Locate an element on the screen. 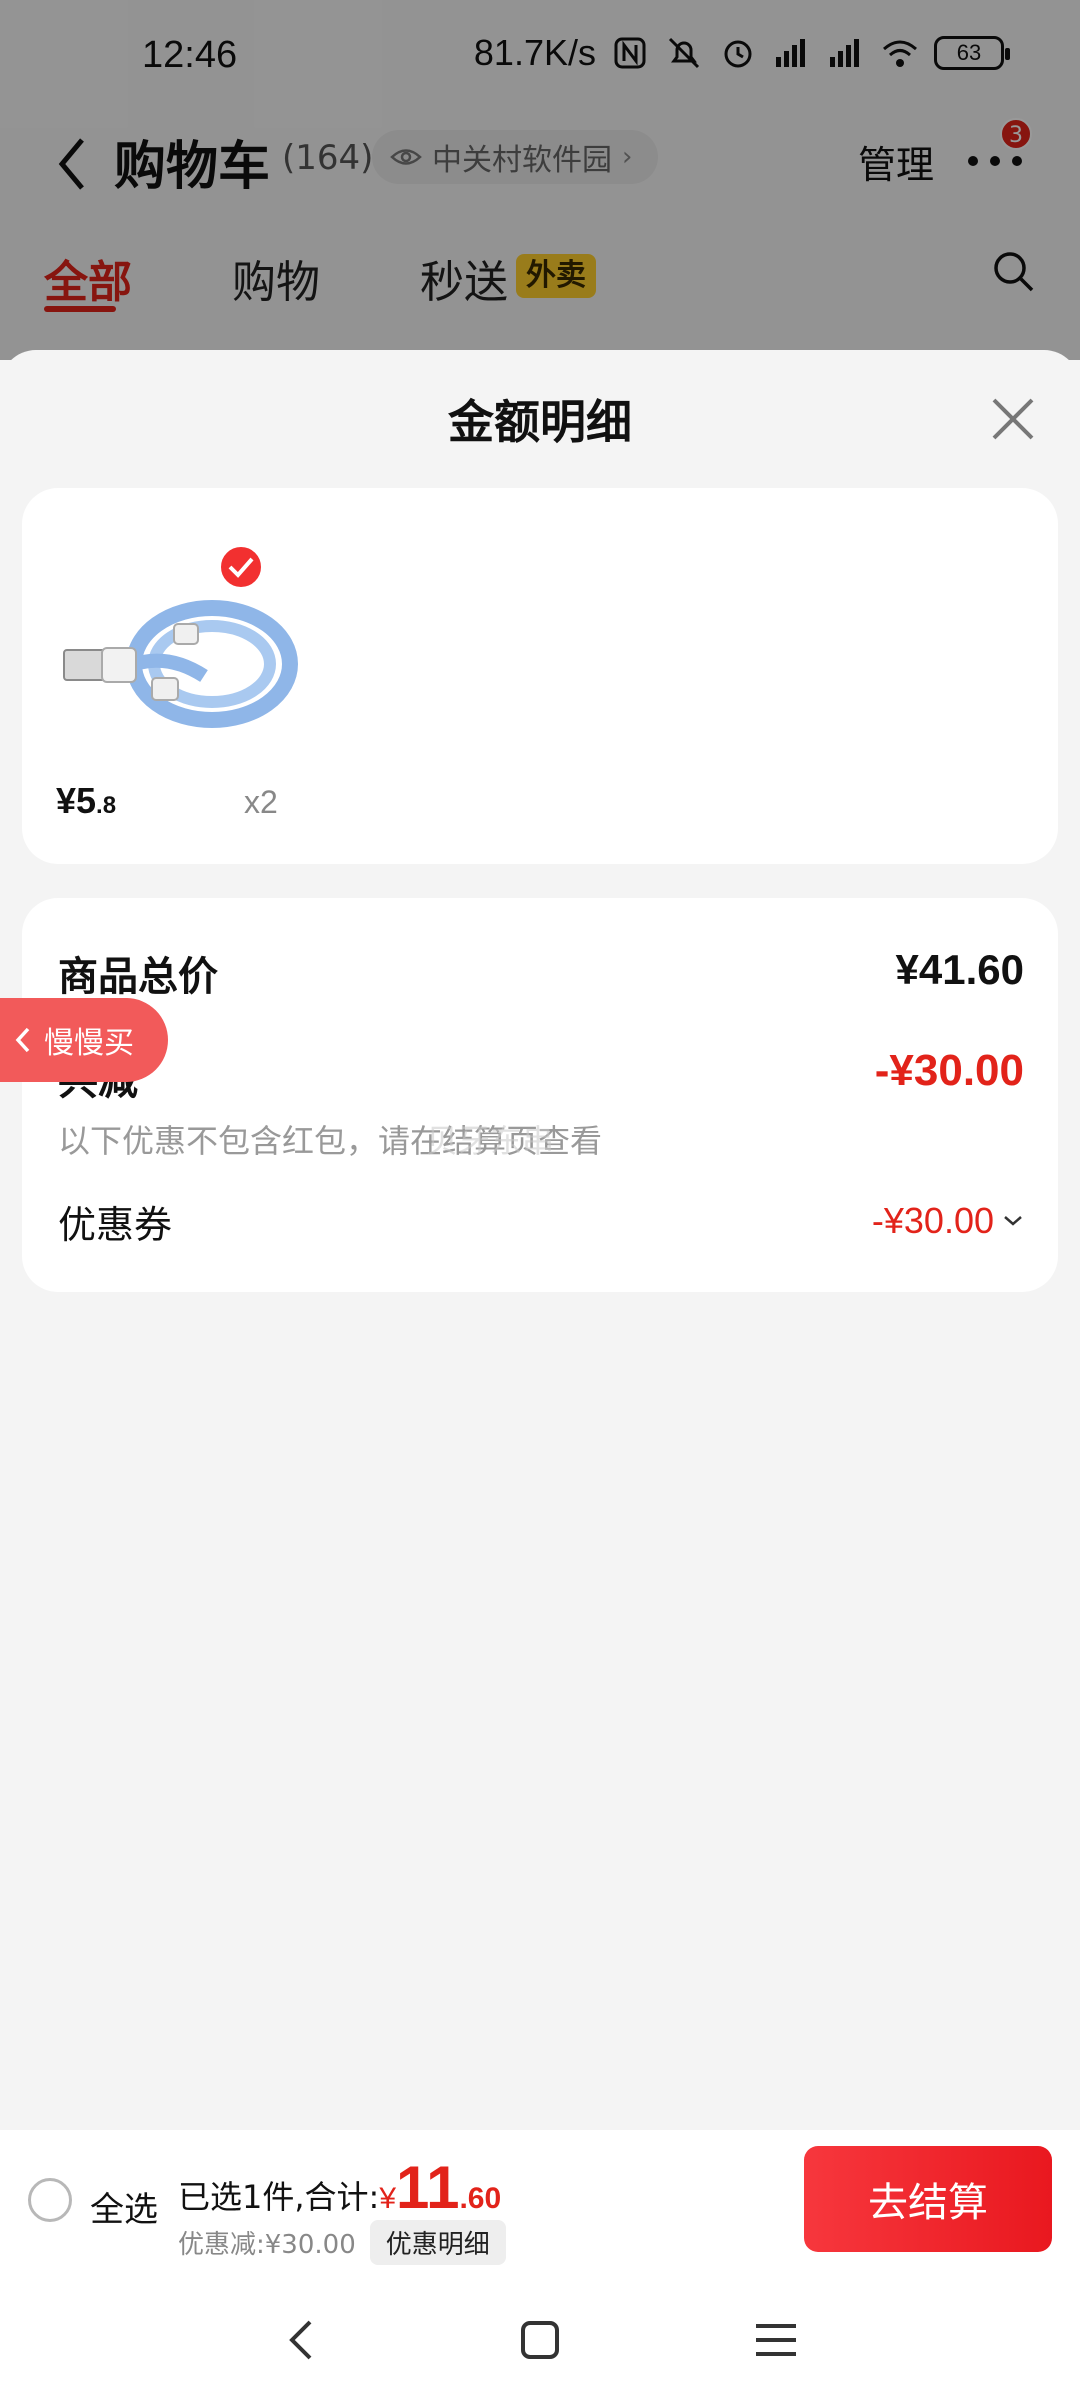 The height and width of the screenshot is (2400, 1080). total-price-value: ¥41.60 is located at coordinates (959, 969).